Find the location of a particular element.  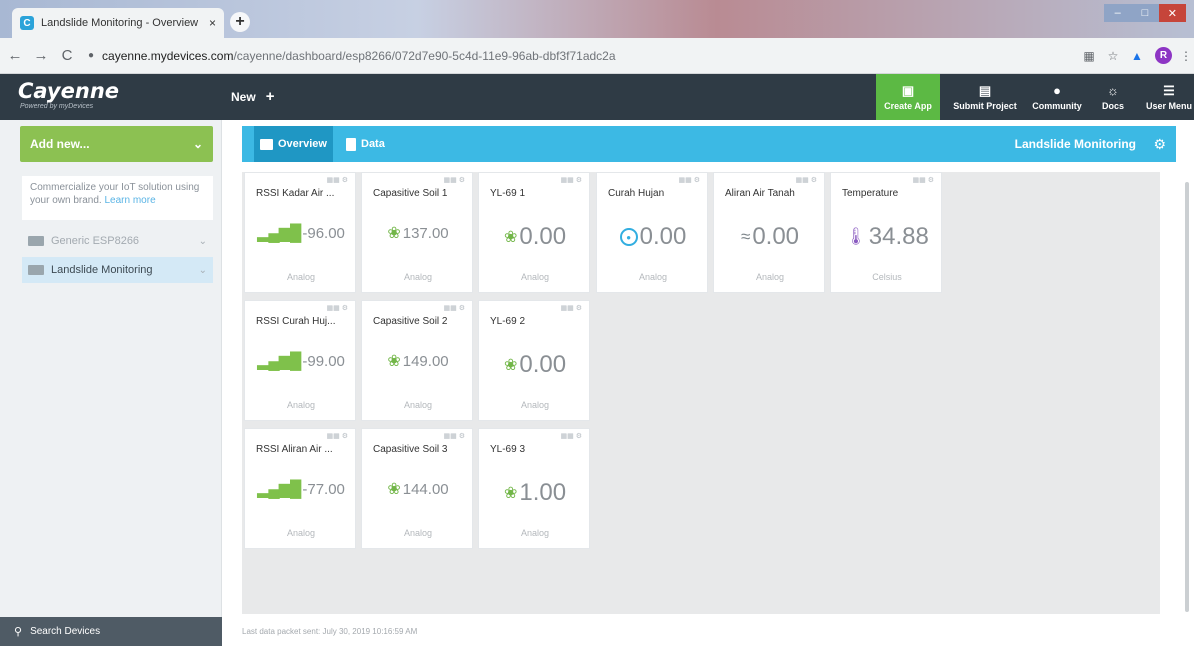

widget-value: -77.00 is located at coordinates (323, 489).